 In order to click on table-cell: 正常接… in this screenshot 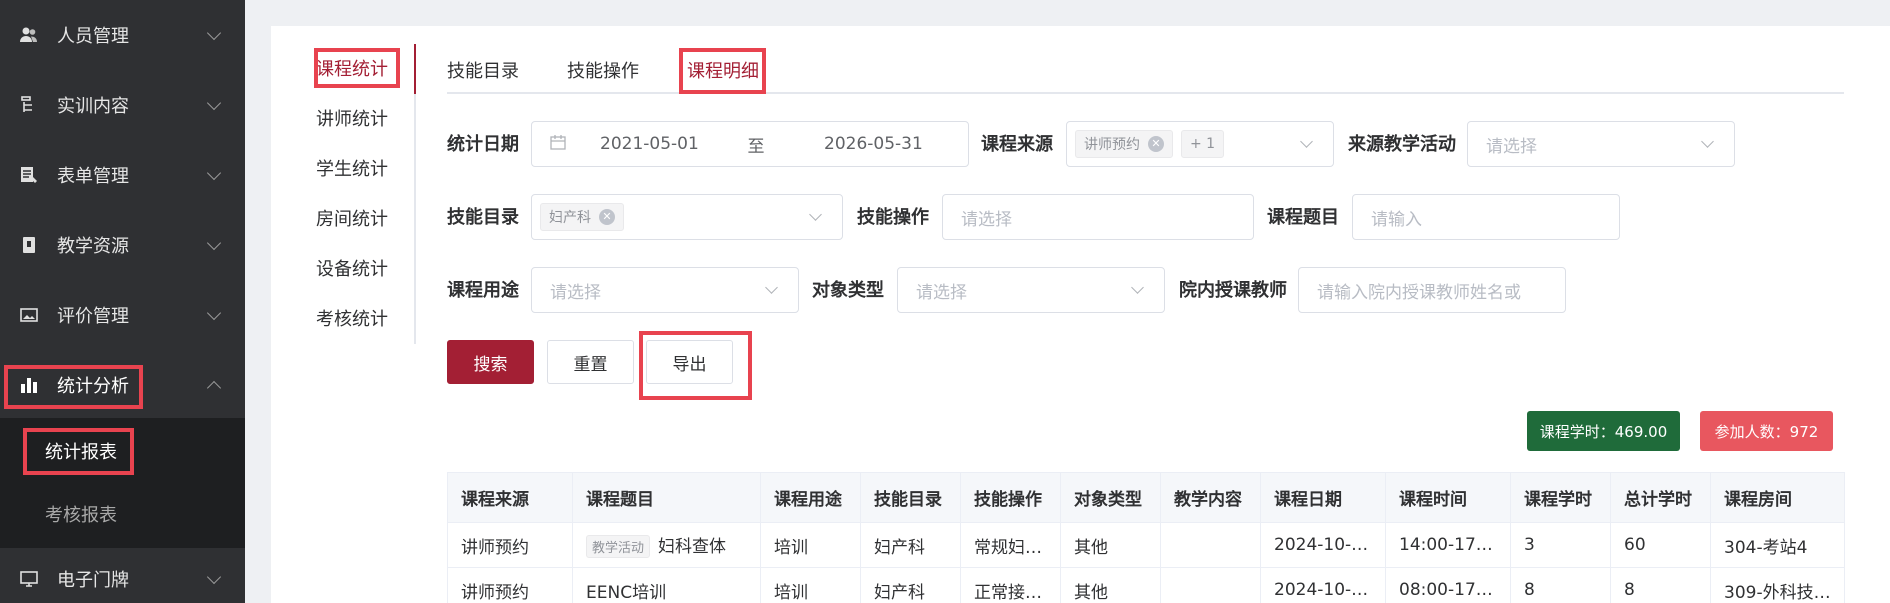, I will do `click(1010, 585)`.